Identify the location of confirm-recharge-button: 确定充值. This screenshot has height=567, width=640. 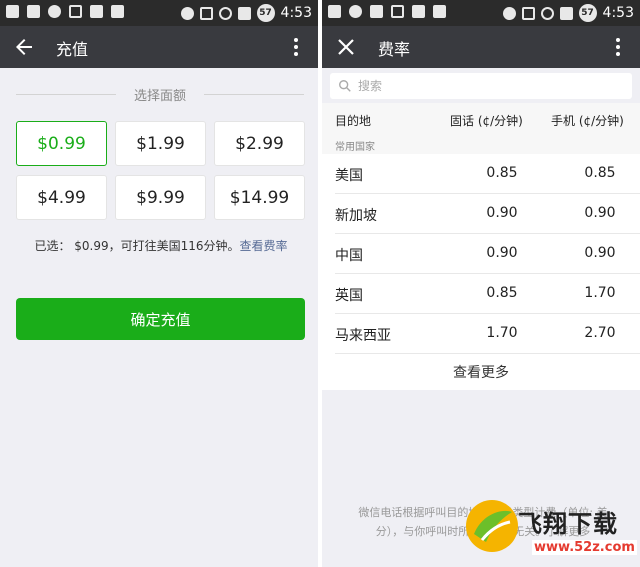
(160, 319).